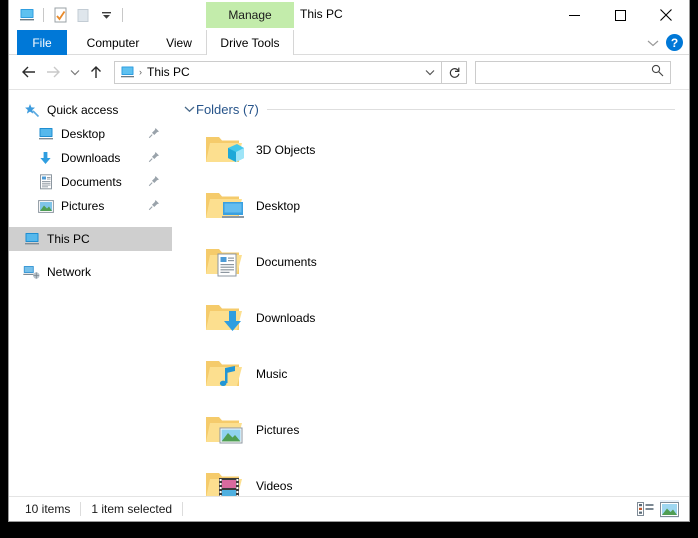 The height and width of the screenshot is (538, 698). I want to click on network-icon, so click(31, 272).